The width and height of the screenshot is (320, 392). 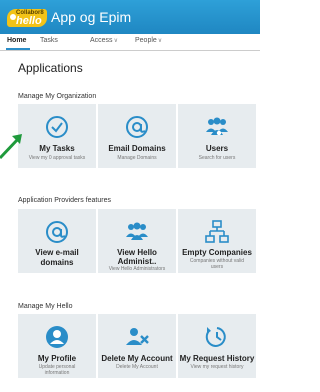 I want to click on tile-email-domains: Email Domains Manage Domains, so click(x=137, y=136).